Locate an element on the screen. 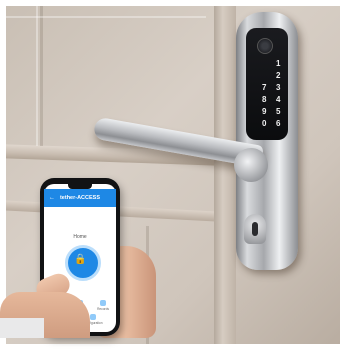 The width and height of the screenshot is (346, 350). tab-records: Records is located at coordinates (103, 305).